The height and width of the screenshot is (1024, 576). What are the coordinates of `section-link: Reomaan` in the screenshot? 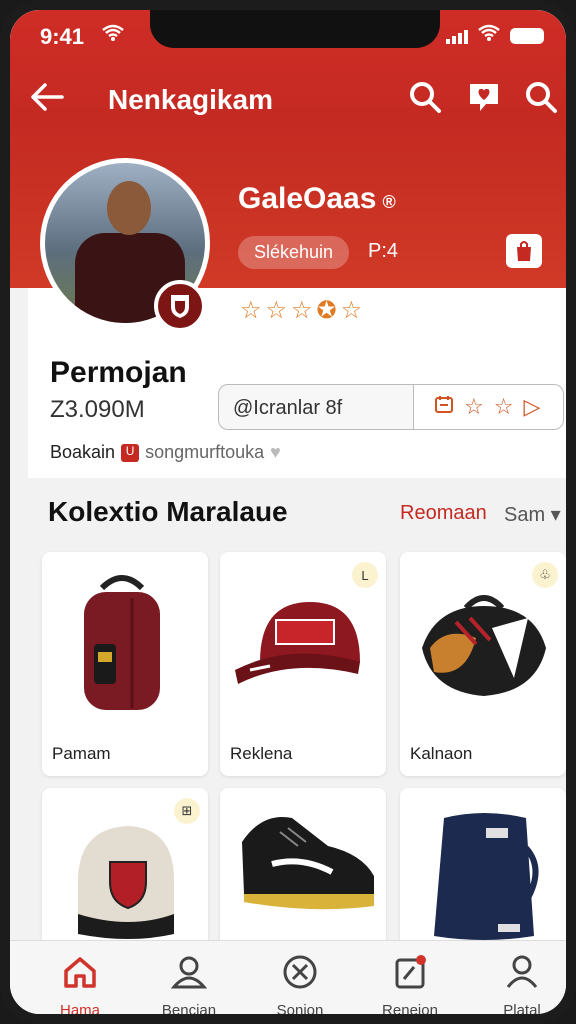 It's located at (443, 513).